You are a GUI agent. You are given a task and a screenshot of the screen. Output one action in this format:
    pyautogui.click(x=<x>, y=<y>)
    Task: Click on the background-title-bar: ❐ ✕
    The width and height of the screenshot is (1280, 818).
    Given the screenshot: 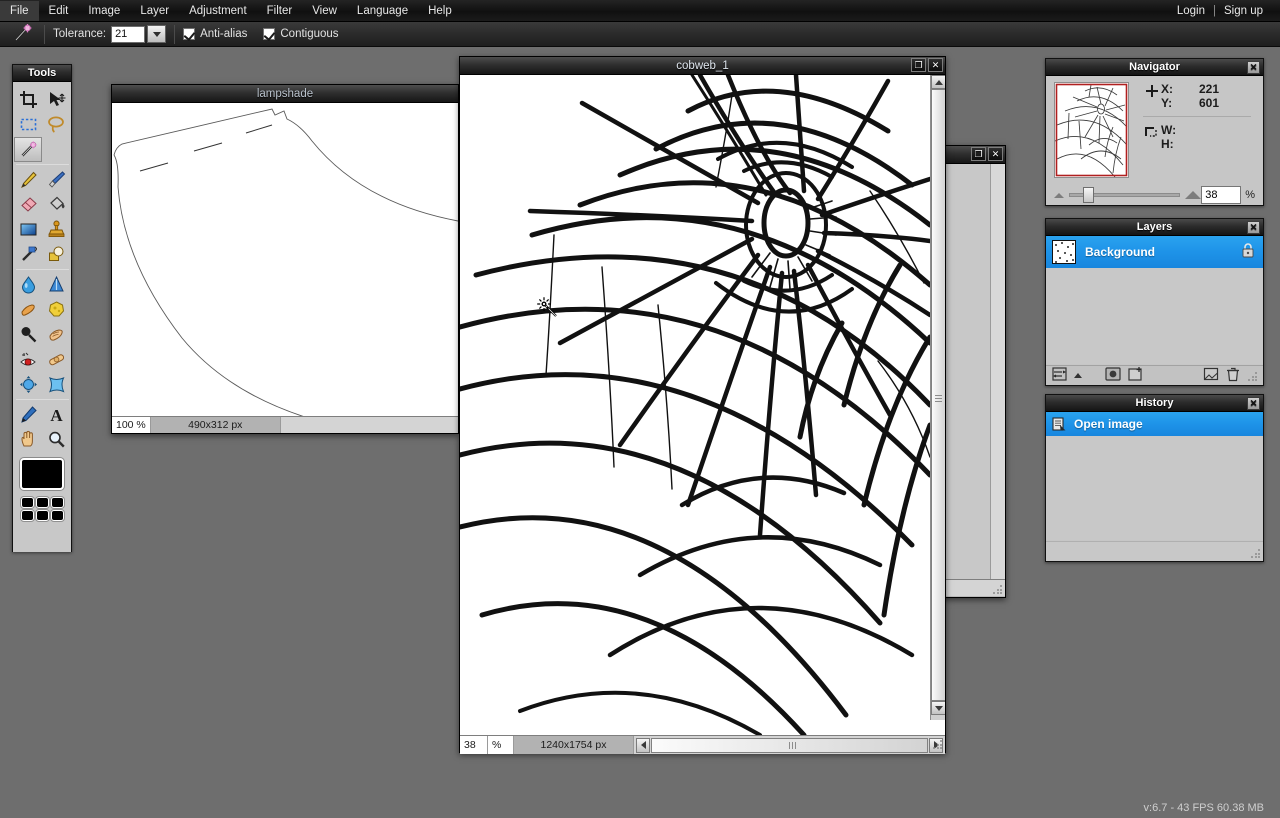 What is the action you would take?
    pyautogui.click(x=973, y=155)
    